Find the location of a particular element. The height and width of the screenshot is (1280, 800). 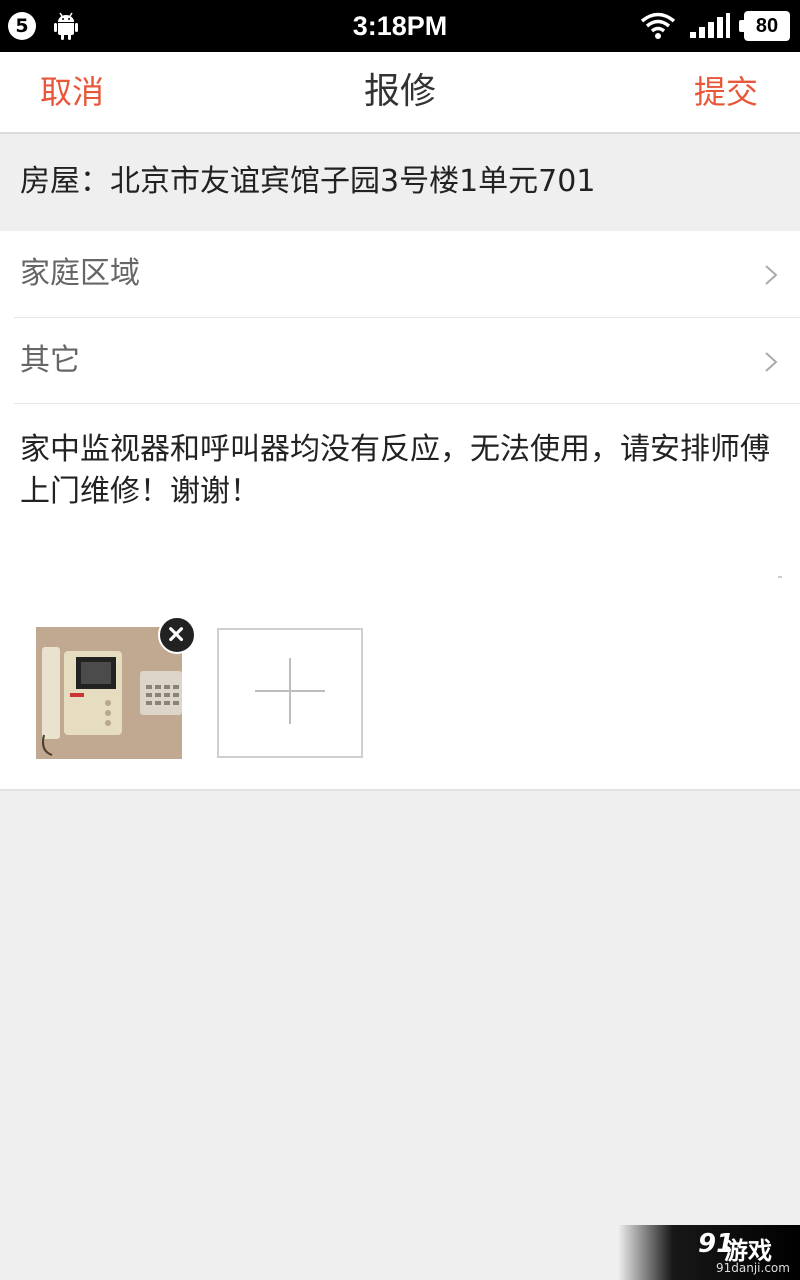

wifi-icon is located at coordinates (658, 25).